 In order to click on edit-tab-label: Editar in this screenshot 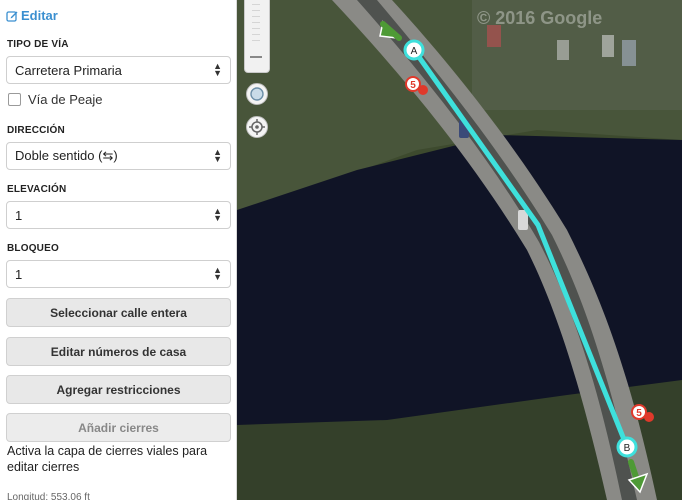, I will do `click(39, 15)`.